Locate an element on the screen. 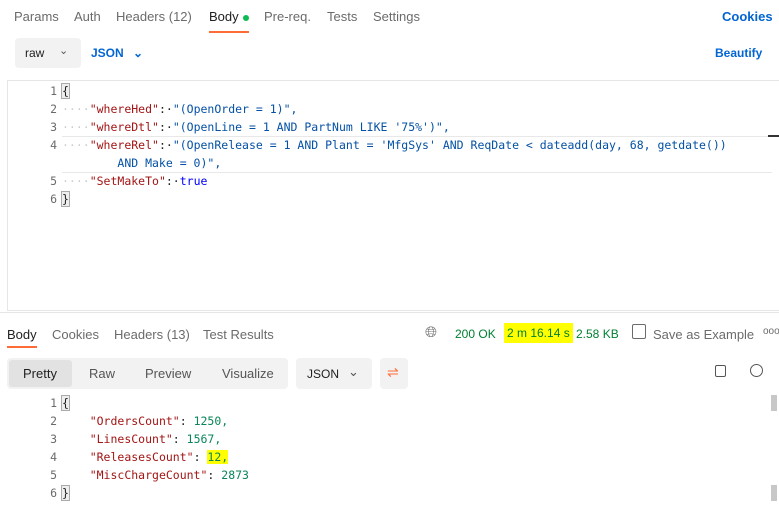  search-icon is located at coordinates (756, 370).